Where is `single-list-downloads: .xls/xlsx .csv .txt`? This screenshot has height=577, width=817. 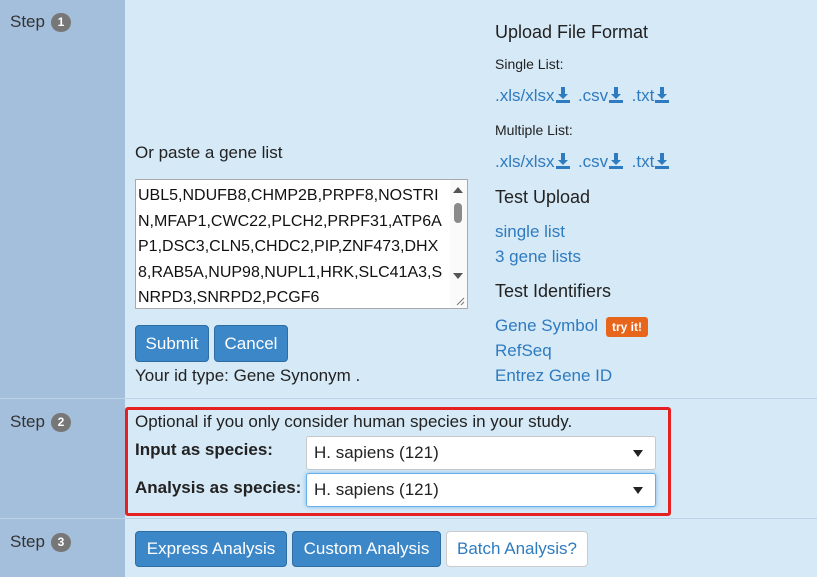
single-list-downloads: .xls/xlsx .csv .txt is located at coordinates (582, 96).